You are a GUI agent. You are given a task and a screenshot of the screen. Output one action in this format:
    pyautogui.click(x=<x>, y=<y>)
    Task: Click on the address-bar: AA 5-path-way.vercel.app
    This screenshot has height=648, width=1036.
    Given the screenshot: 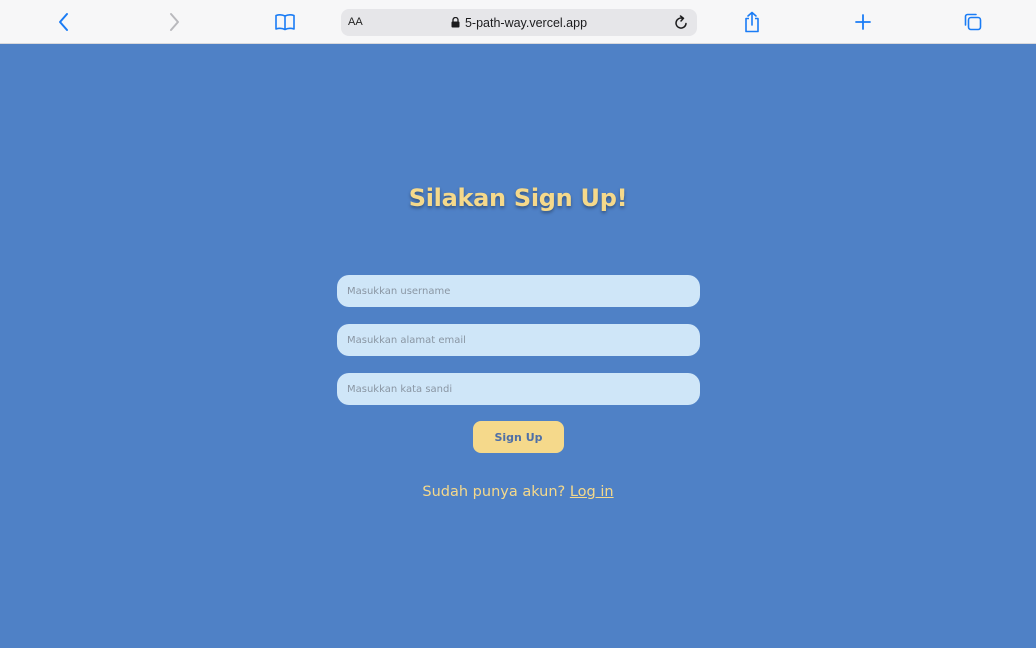 What is the action you would take?
    pyautogui.click(x=519, y=22)
    